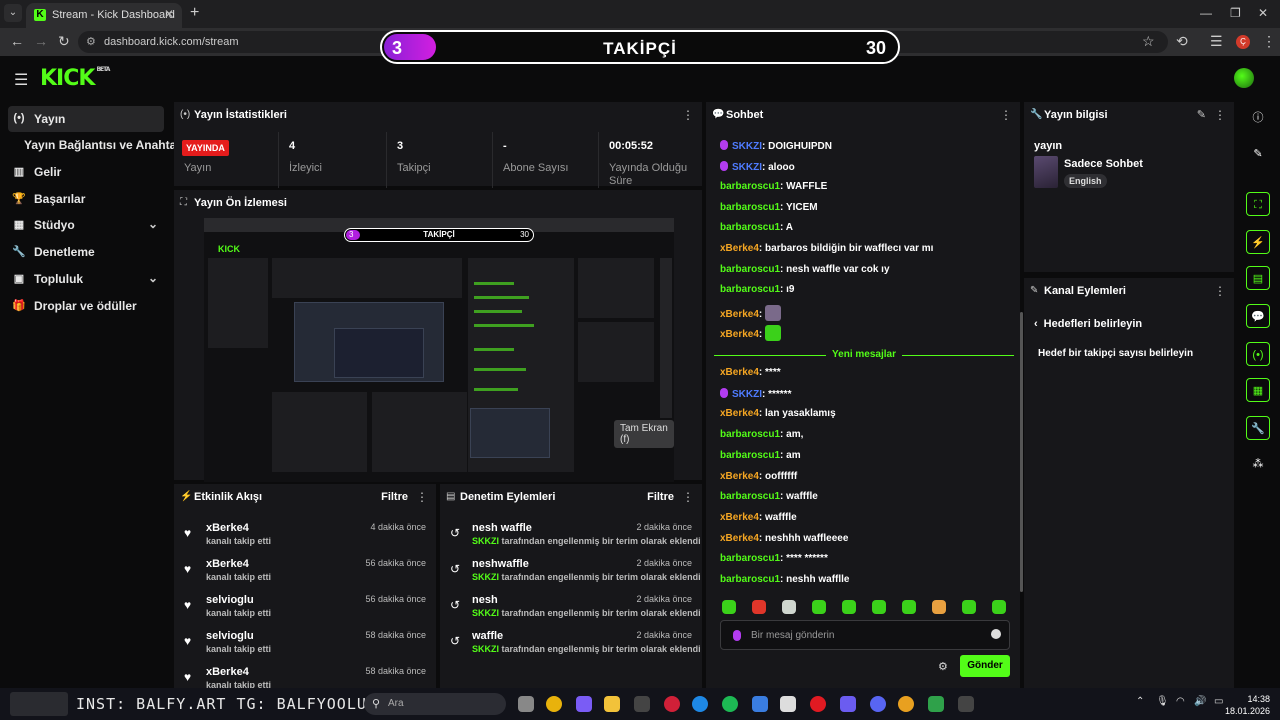 This screenshot has height=720, width=1280. I want to click on media-icon: ☰, so click(1216, 41).